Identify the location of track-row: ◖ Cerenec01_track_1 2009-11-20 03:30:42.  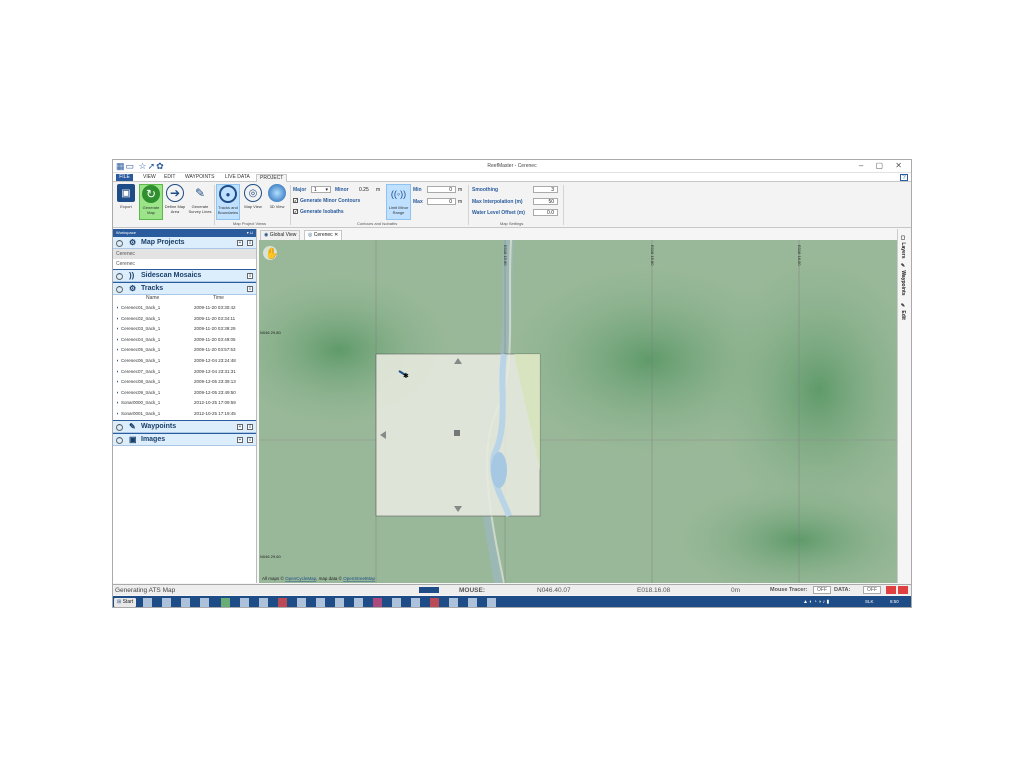
(184, 308).